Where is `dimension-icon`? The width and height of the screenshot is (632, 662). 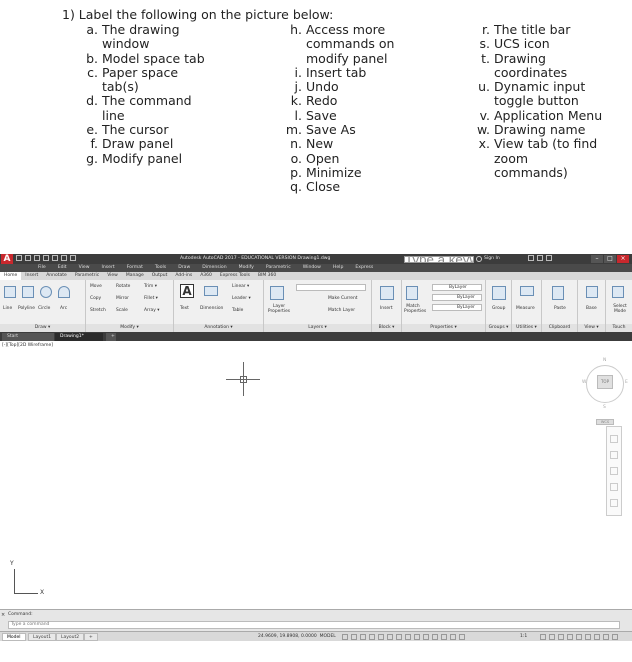 dimension-icon is located at coordinates (211, 291).